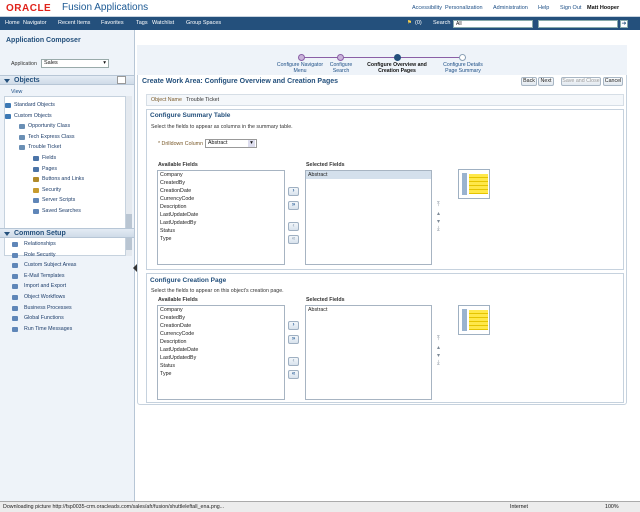  What do you see at coordinates (40, 244) in the screenshot?
I see `setup-item-0: Relationships` at bounding box center [40, 244].